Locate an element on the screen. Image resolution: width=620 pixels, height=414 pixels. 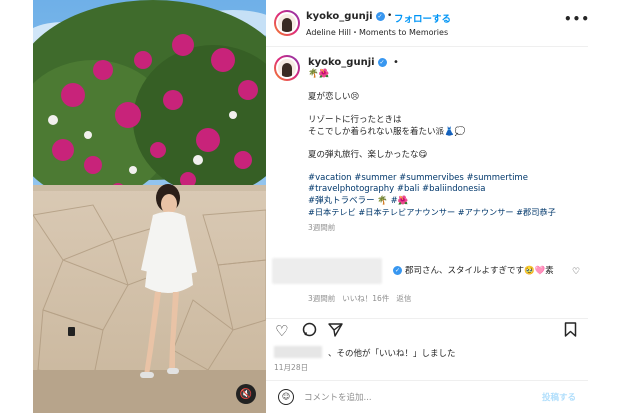
caption-username: kyoko_gunji ✓ • is located at coordinates (353, 62).